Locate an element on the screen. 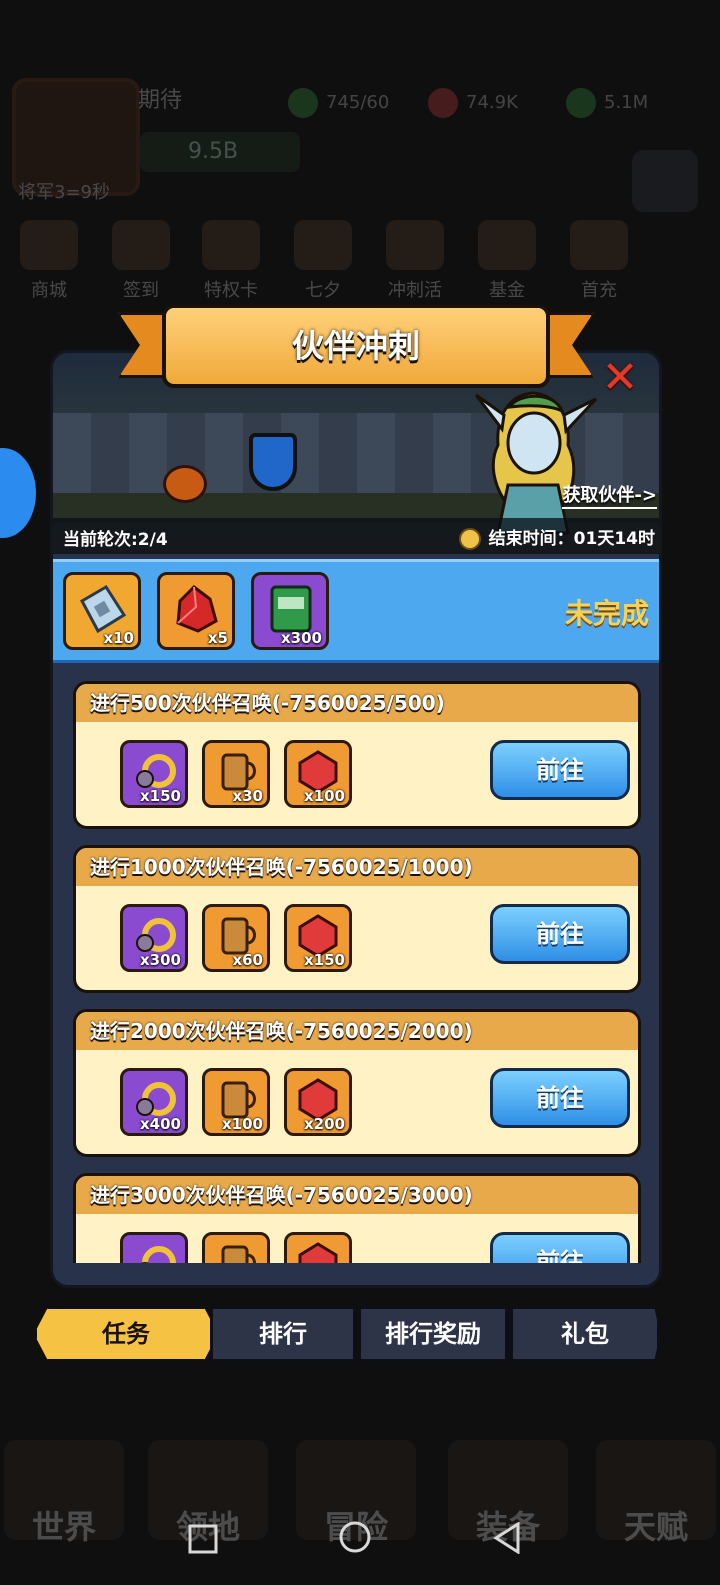  pumpkin-icon is located at coordinates (185, 484).